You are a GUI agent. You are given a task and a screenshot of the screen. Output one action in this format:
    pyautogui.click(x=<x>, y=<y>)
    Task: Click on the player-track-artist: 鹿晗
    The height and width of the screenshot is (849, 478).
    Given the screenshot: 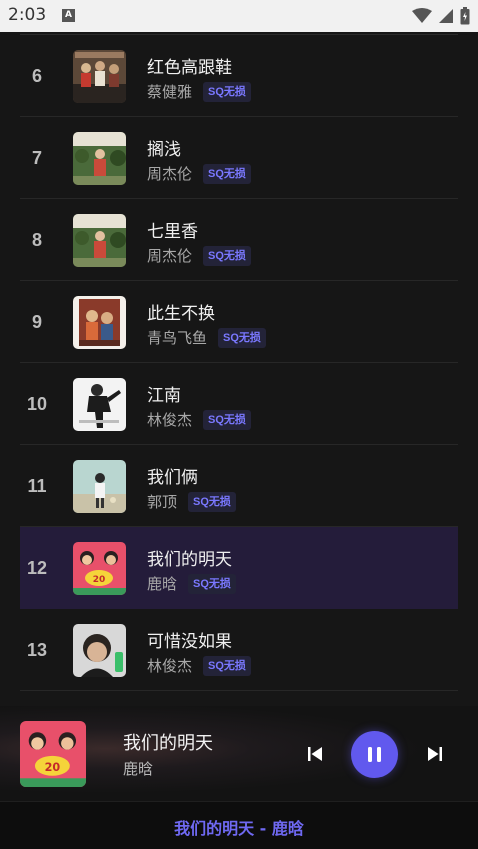 What is the action you would take?
    pyautogui.click(x=138, y=769)
    